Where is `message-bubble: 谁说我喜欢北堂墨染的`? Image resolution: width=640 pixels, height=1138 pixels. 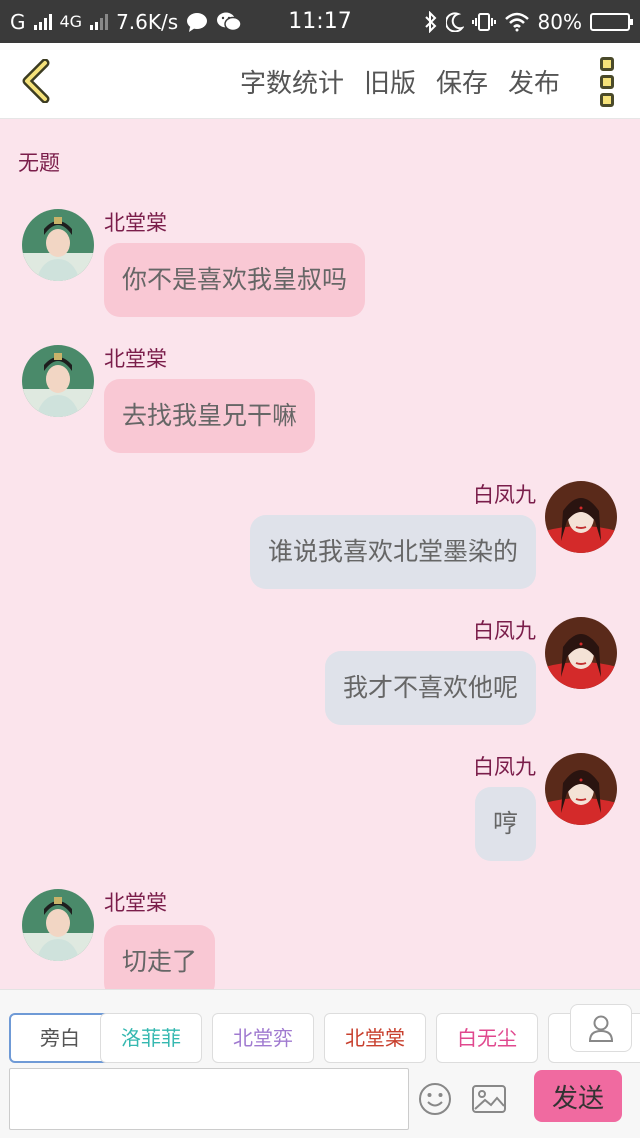 message-bubble: 谁说我喜欢北堂墨染的 is located at coordinates (392, 552).